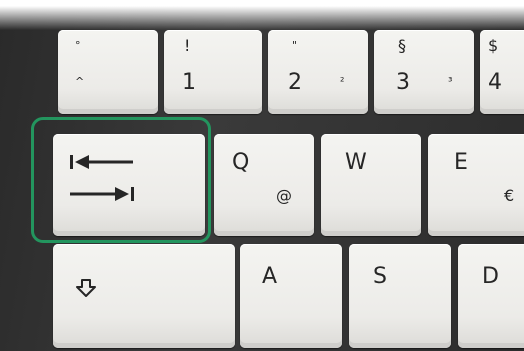 The height and width of the screenshot is (351, 524). I want to click on key-3: § 3 ³, so click(424, 72).